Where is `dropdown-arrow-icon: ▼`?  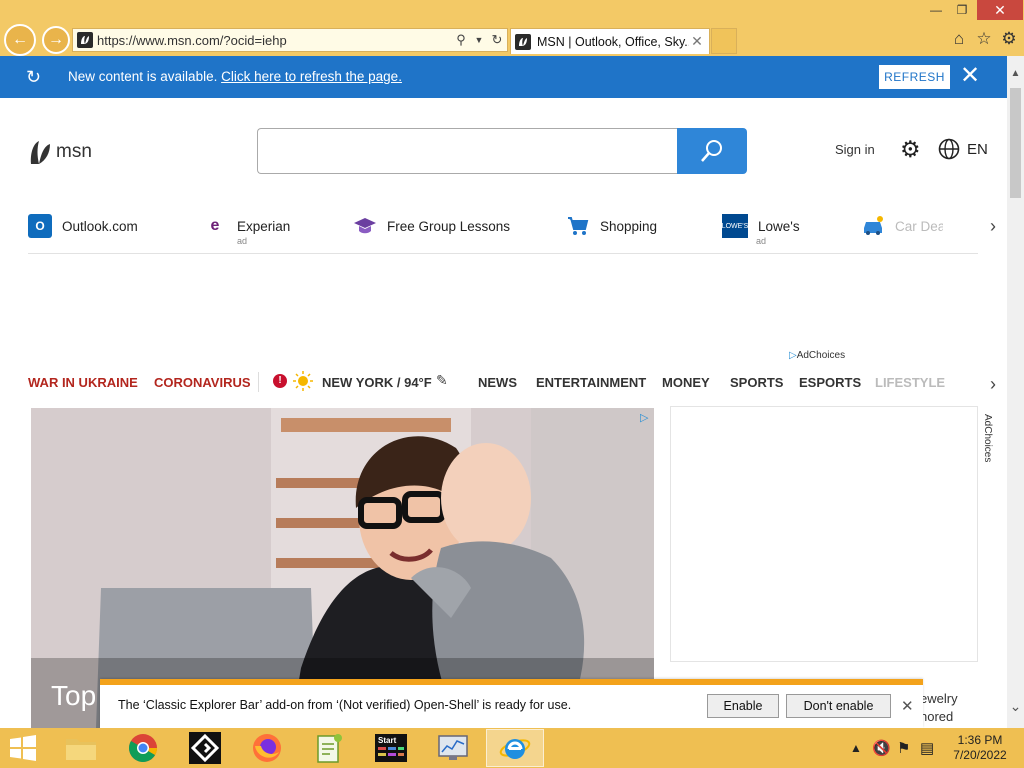 dropdown-arrow-icon: ▼ is located at coordinates (479, 40).